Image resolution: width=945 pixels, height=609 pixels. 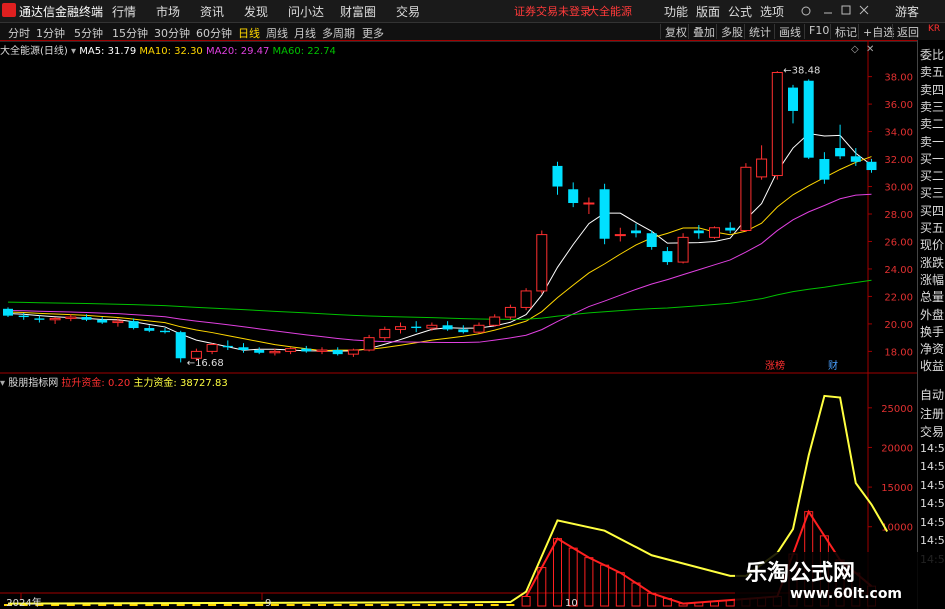 What do you see at coordinates (898, 188) in the screenshot?
I see `y-tick-label: 30.00` at bounding box center [898, 188].